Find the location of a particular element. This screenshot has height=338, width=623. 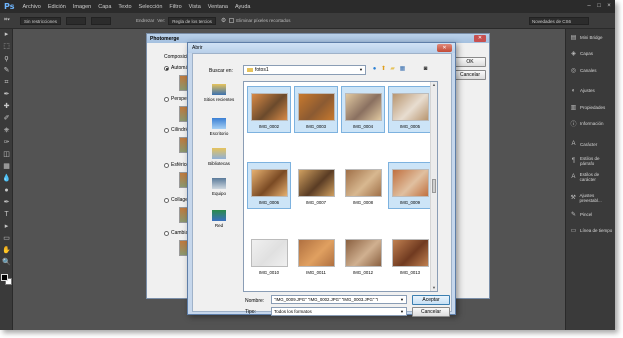

shape-tool-icon: ▭ is located at coordinates (6, 239).